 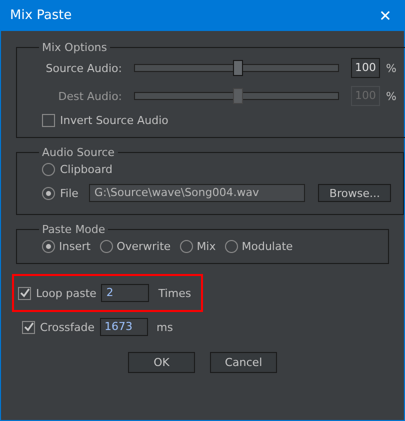 What do you see at coordinates (114, 120) in the screenshot?
I see `checkbox-label: Invert Source Audio` at bounding box center [114, 120].